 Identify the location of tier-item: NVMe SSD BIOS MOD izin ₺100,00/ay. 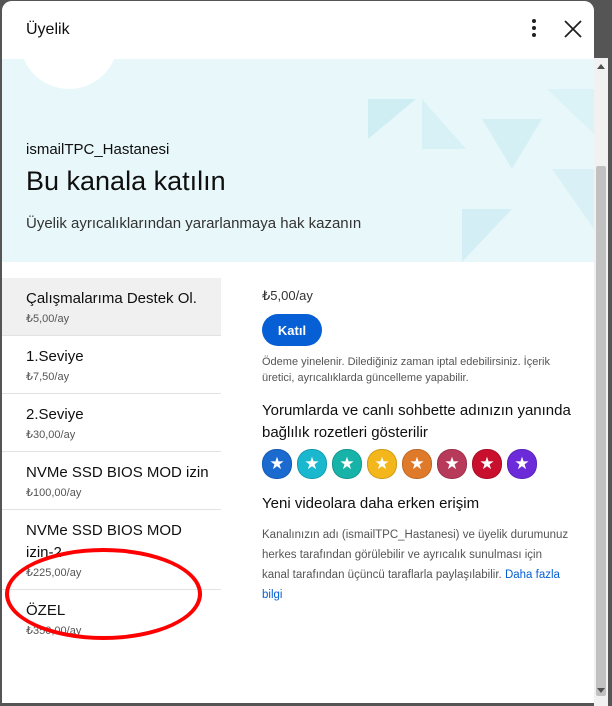
(111, 481).